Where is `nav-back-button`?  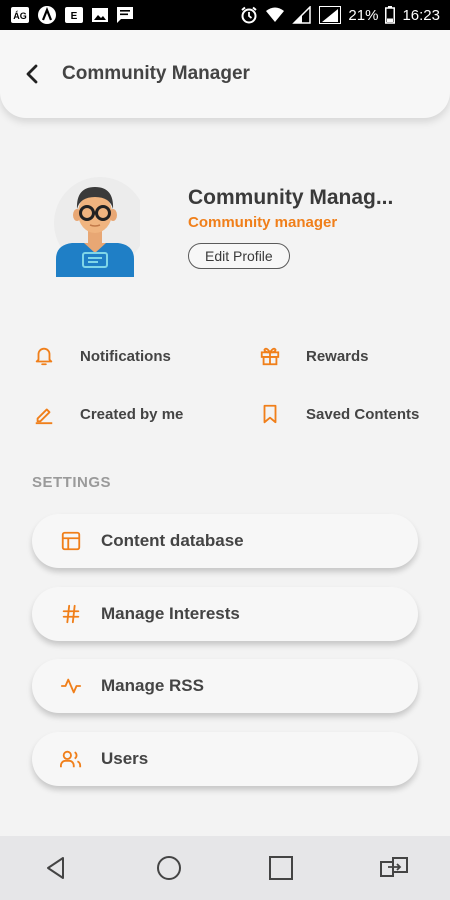
nav-back-button is located at coordinates (56, 868).